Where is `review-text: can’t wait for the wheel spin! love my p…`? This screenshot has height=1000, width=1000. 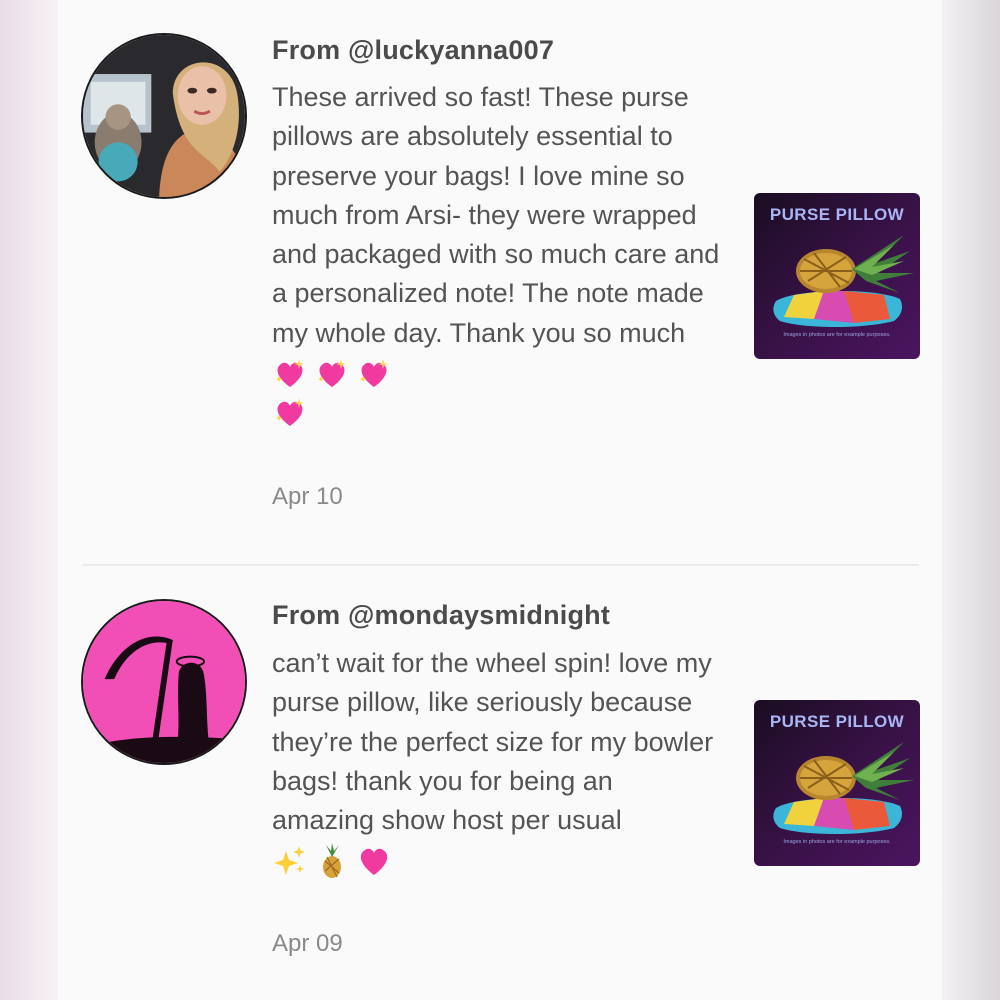 review-text: can’t wait for the wheel spin! love my p… is located at coordinates (497, 762).